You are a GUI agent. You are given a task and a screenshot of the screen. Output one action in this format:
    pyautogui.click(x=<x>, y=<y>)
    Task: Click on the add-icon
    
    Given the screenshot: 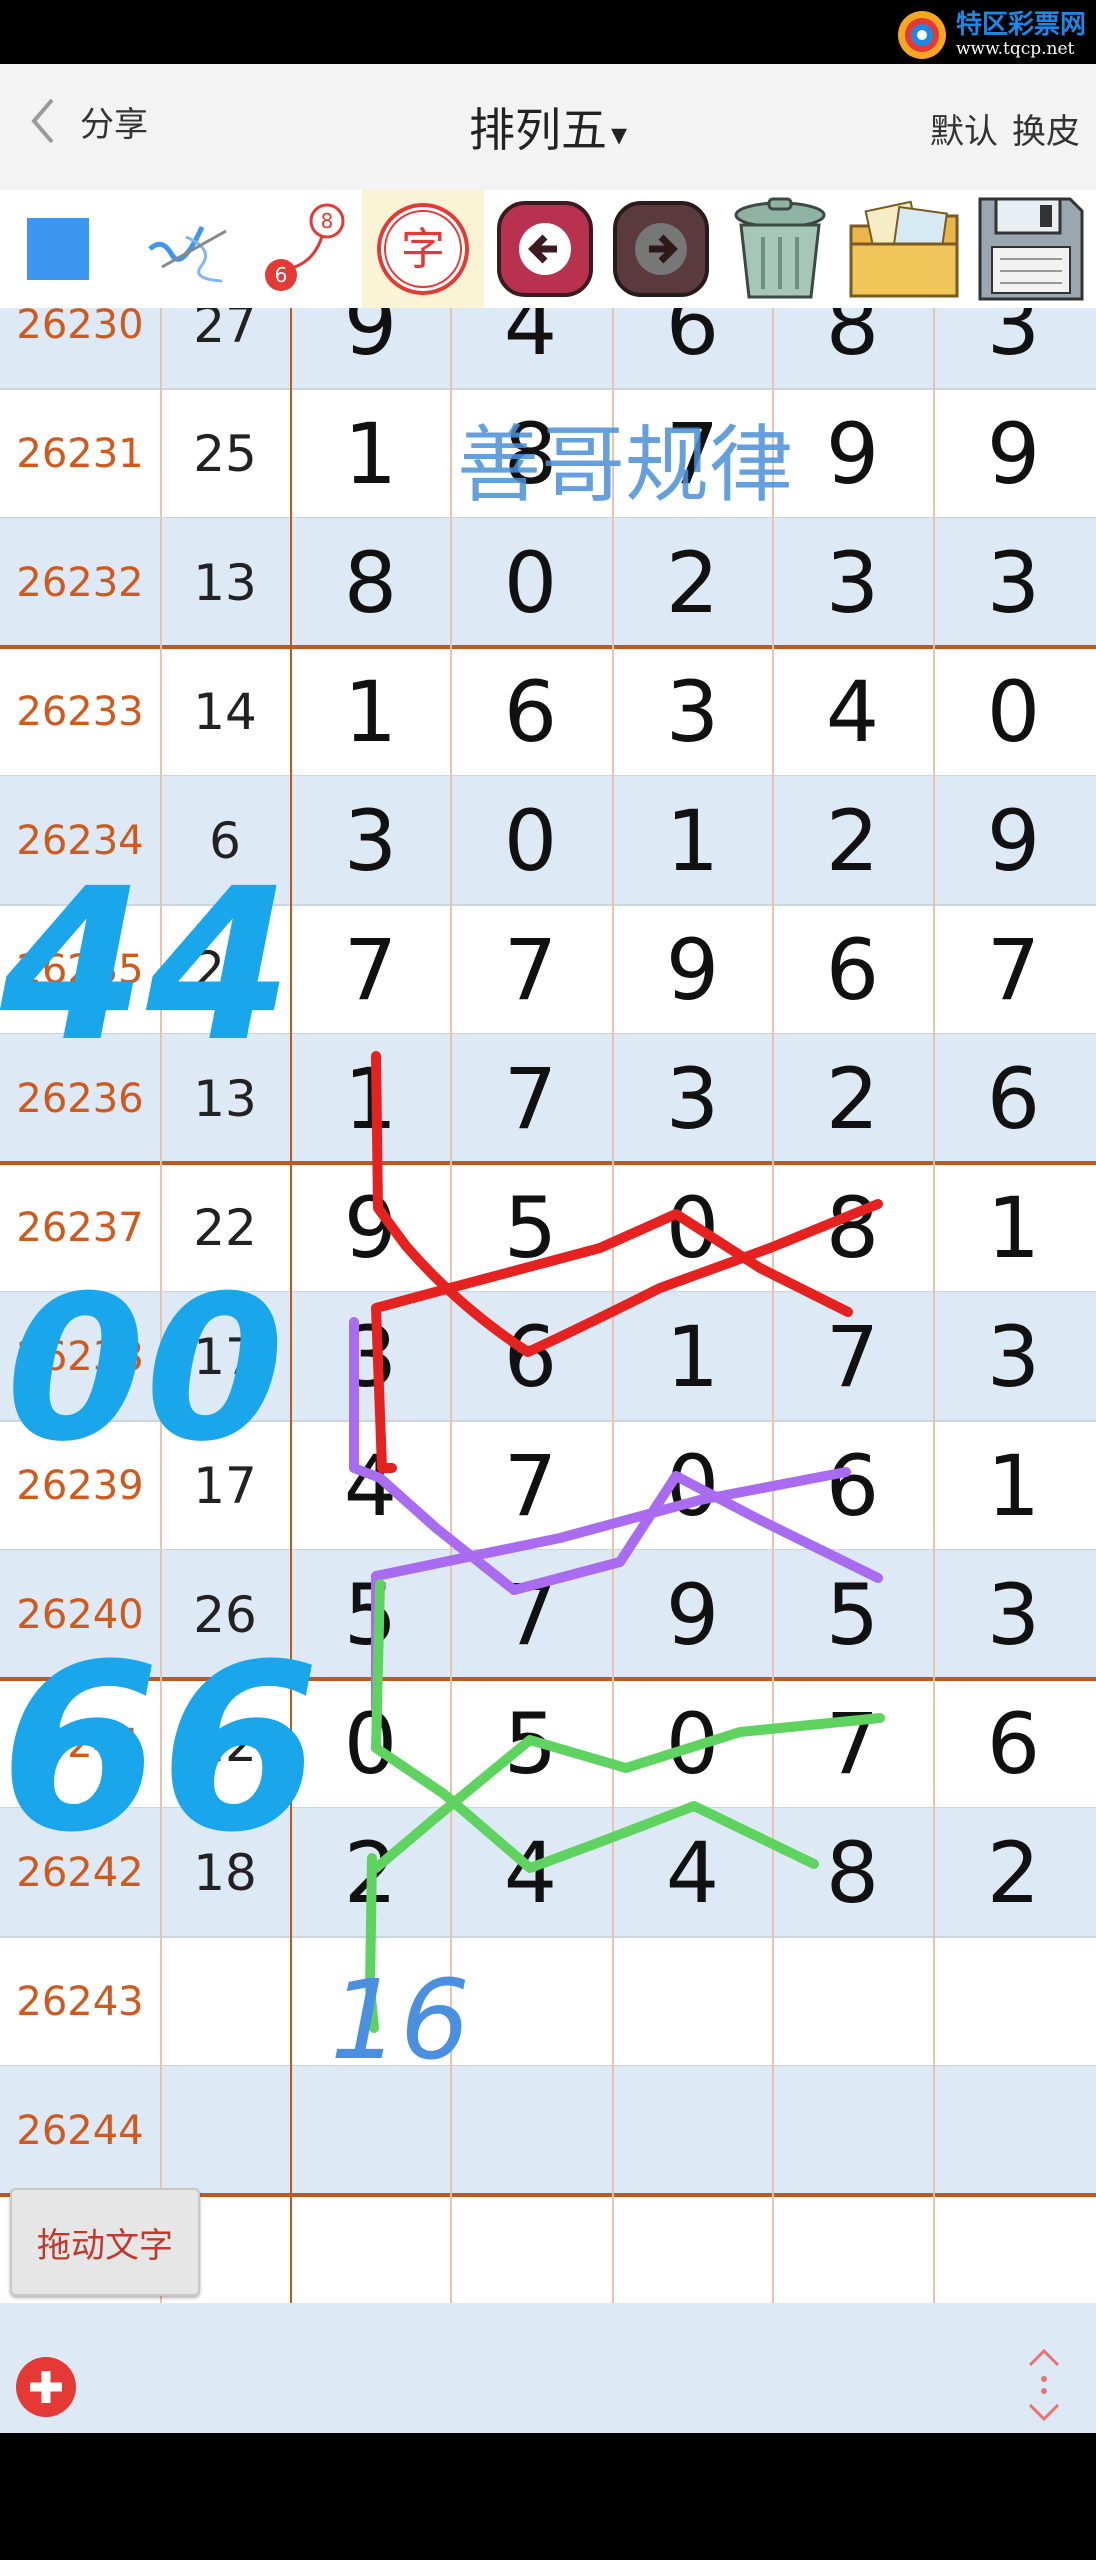 What is the action you would take?
    pyautogui.click(x=46, y=2387)
    